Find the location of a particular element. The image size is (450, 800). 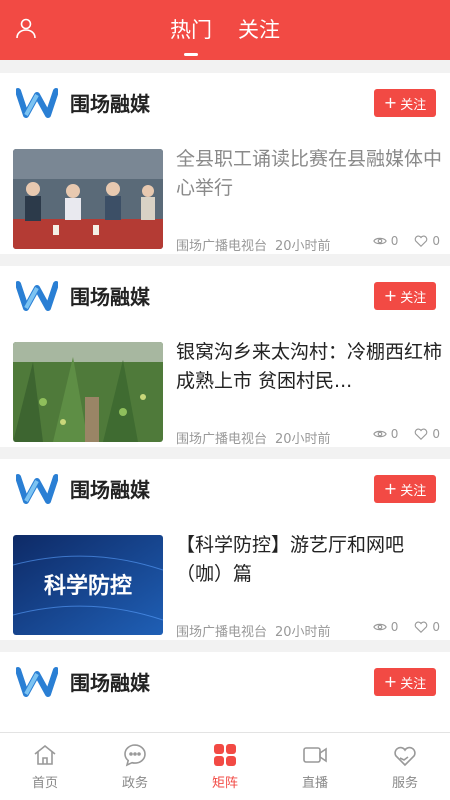

nav-label: 政务 is located at coordinates (134, 783).